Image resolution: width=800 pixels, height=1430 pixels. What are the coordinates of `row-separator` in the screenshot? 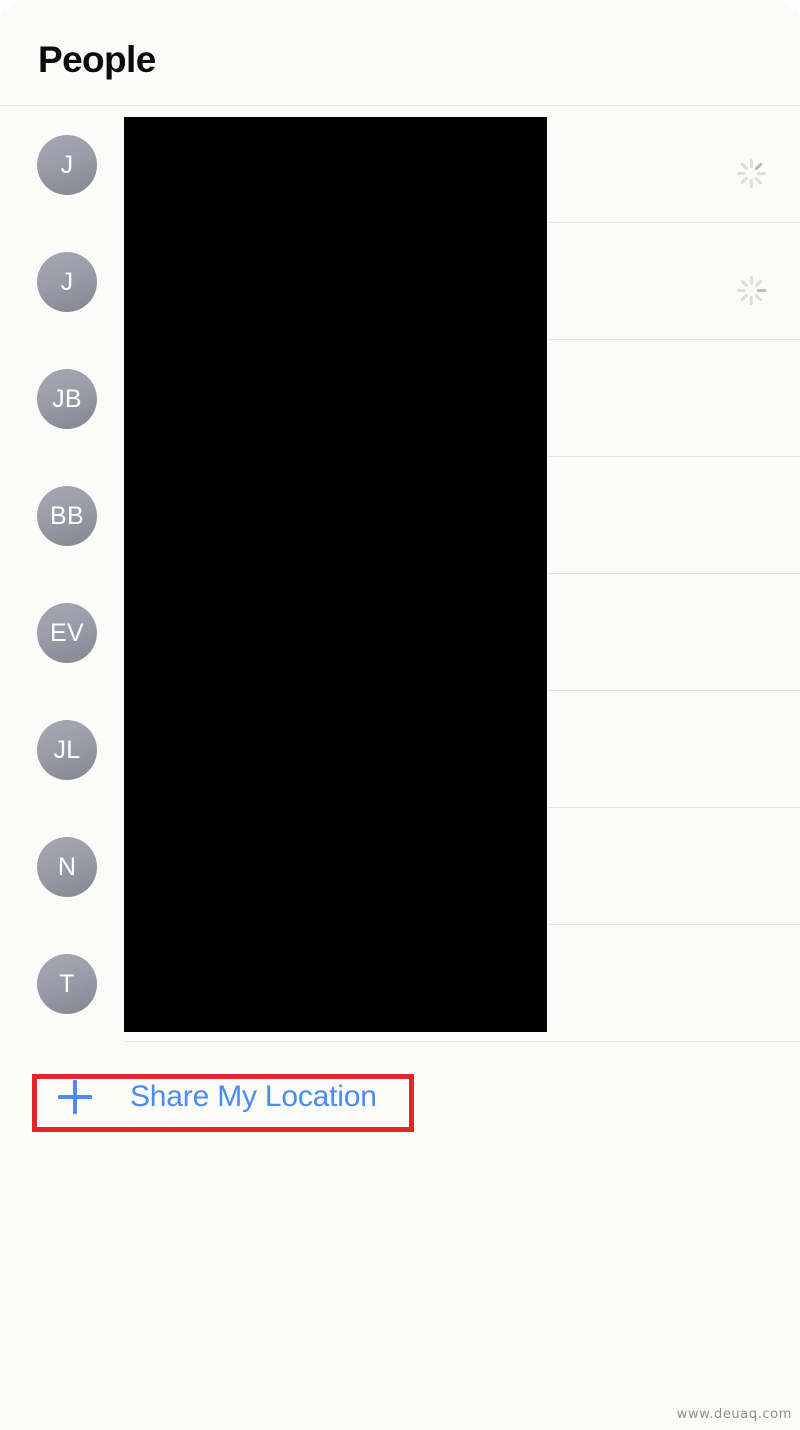 It's located at (462, 1041).